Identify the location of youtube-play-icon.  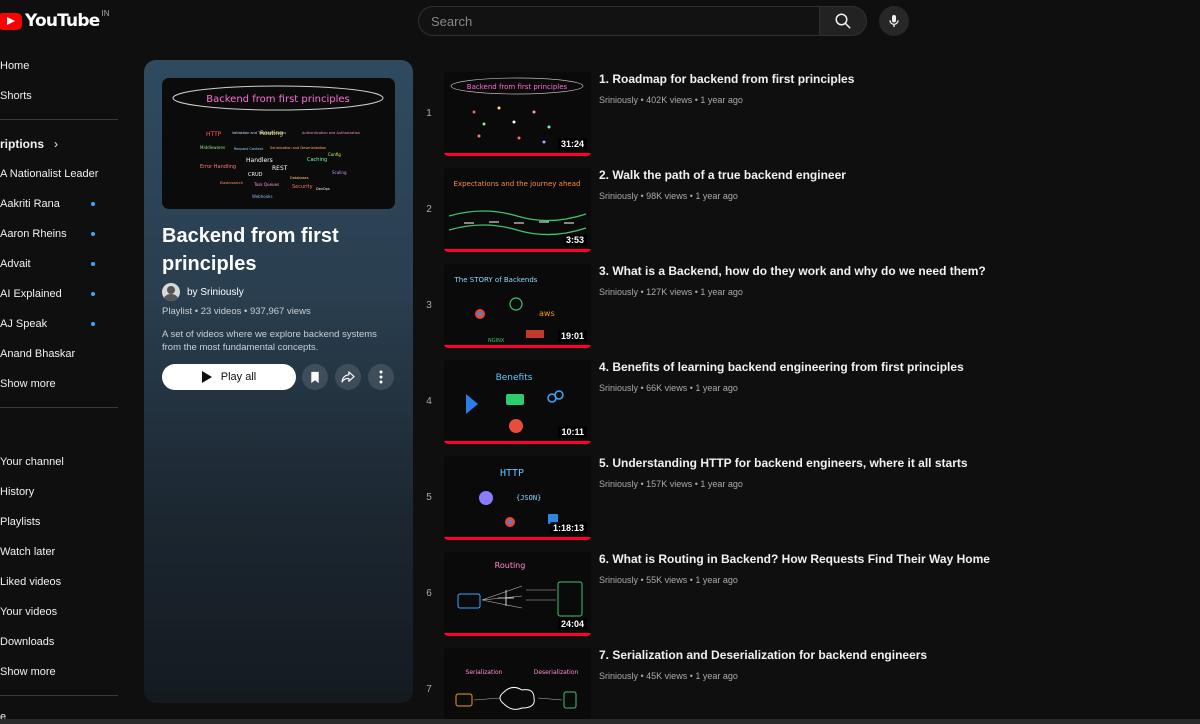
(11, 21).